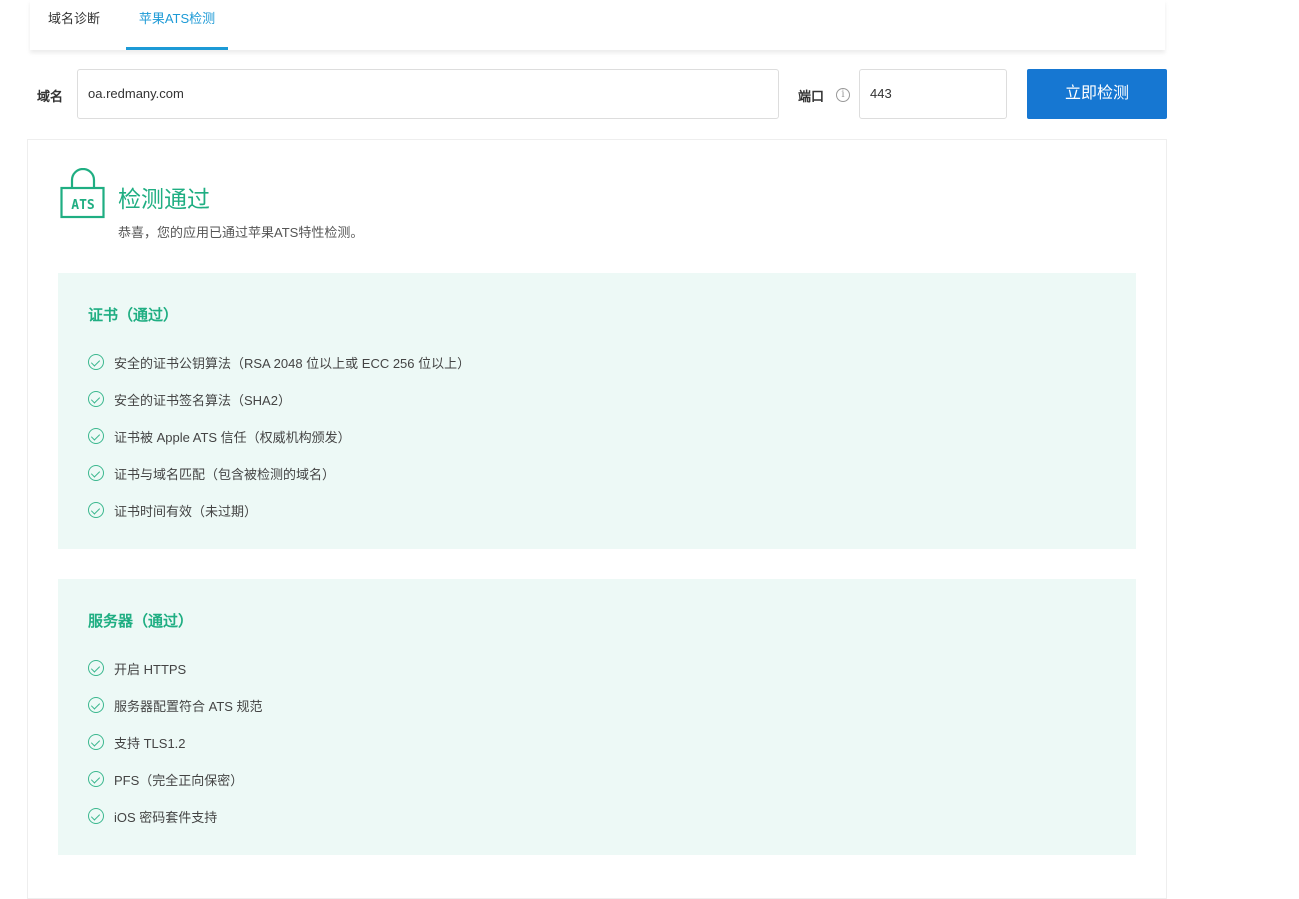 The width and height of the screenshot is (1299, 899). I want to click on check-now-button: 立即检测, so click(1097, 94).